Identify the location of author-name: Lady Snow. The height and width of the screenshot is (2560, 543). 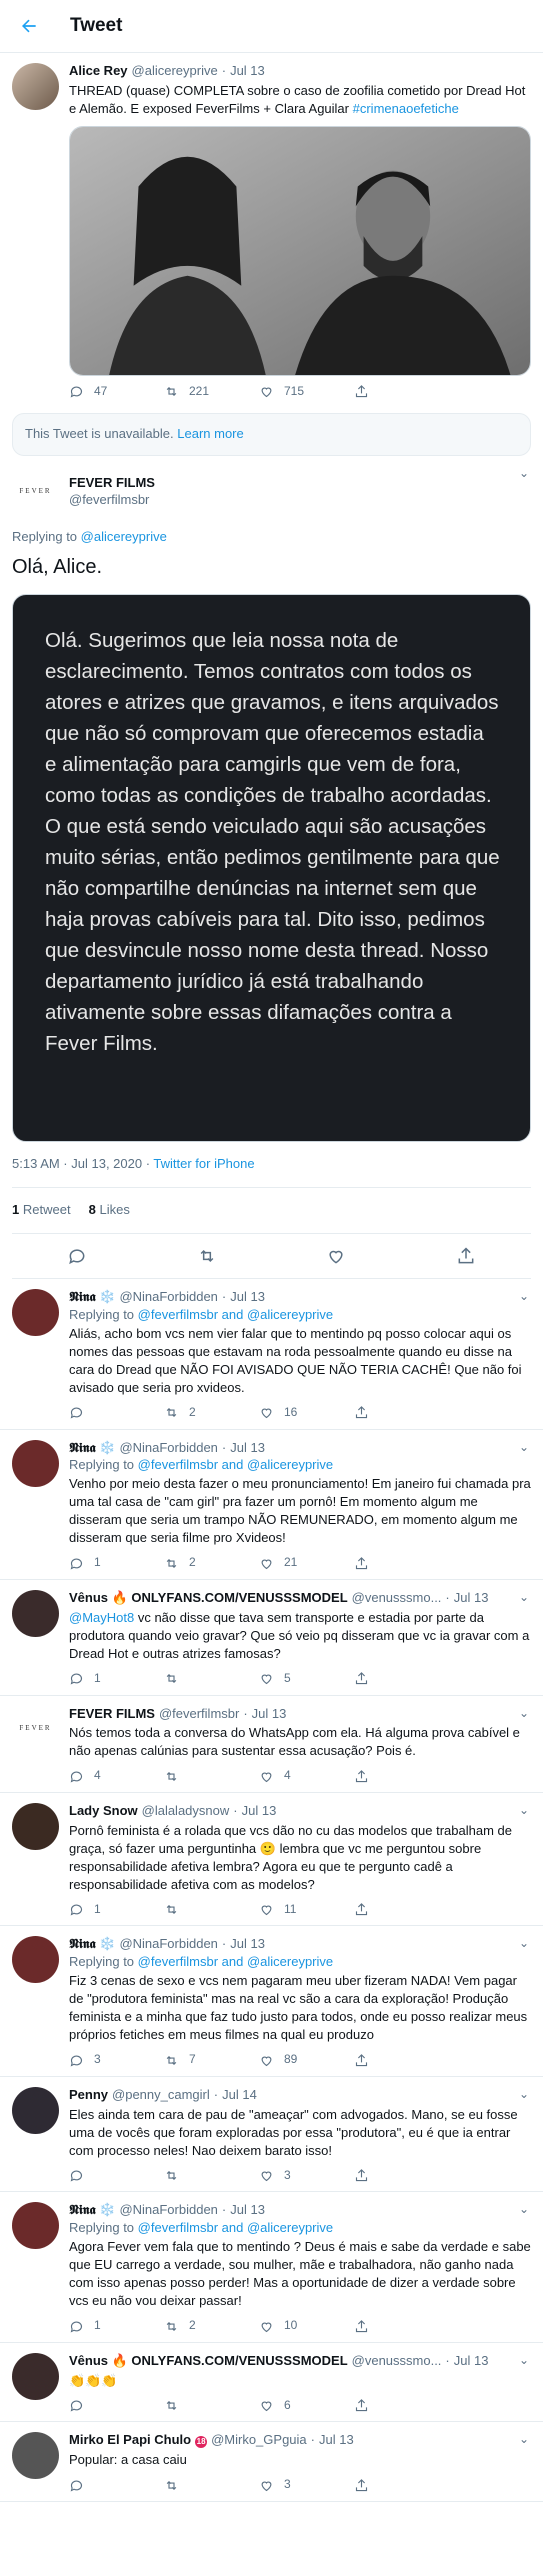
(103, 1811).